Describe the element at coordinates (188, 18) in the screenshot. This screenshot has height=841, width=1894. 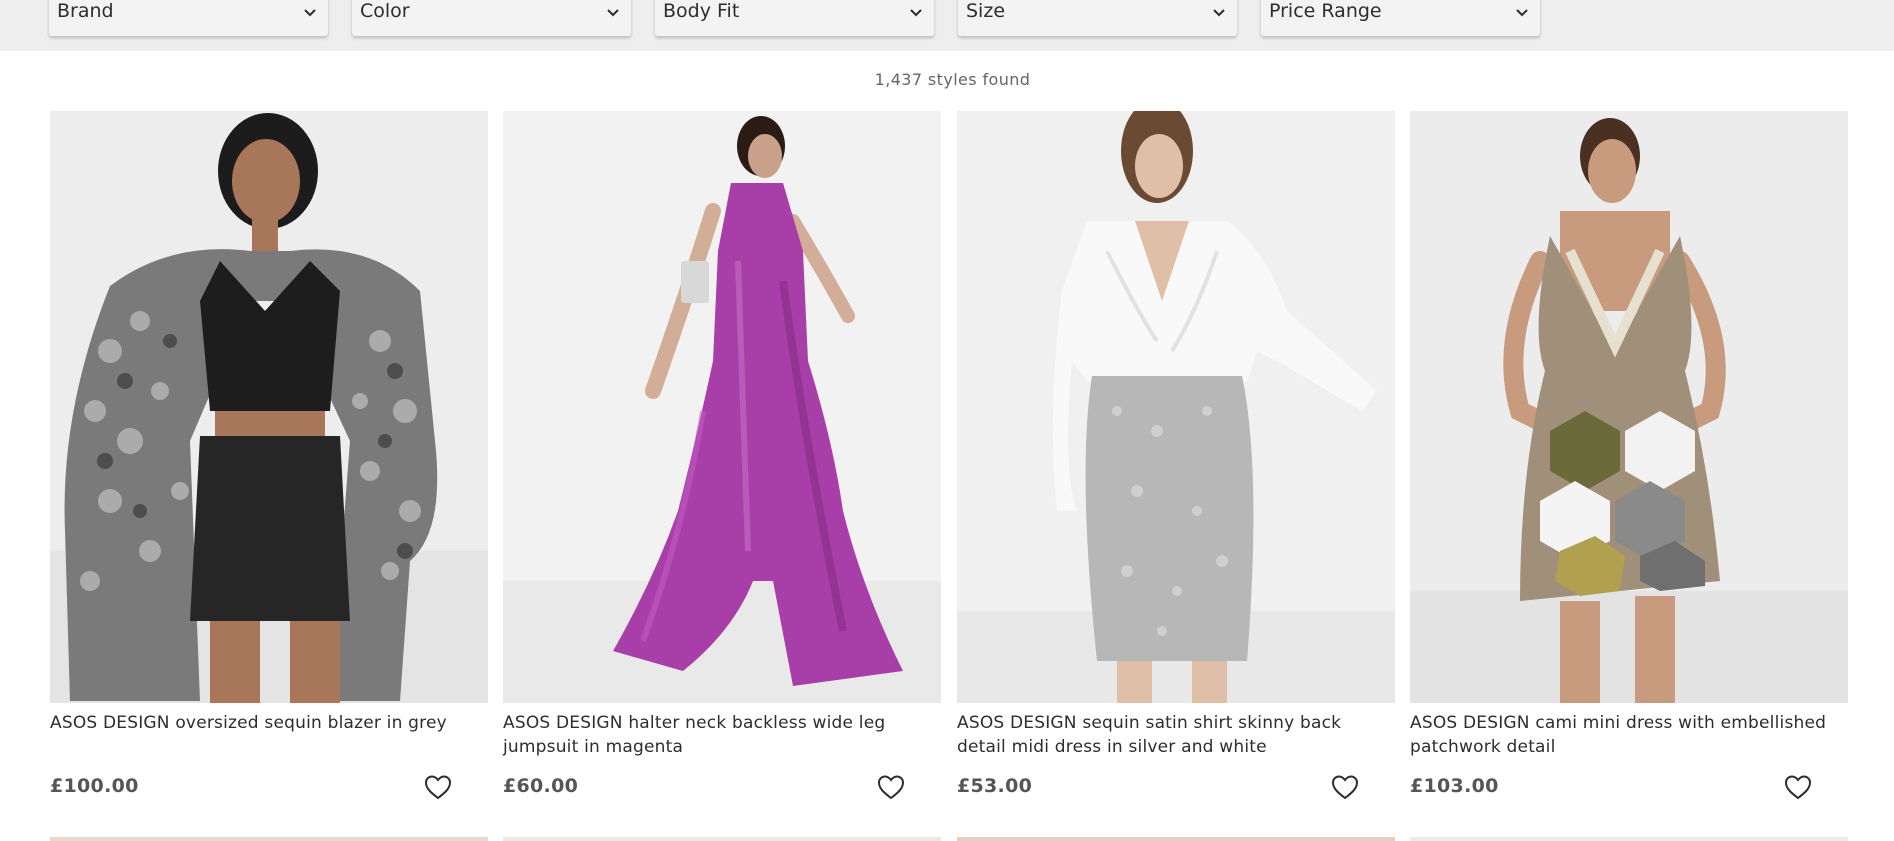
I see `brand-filter: Brand` at that location.